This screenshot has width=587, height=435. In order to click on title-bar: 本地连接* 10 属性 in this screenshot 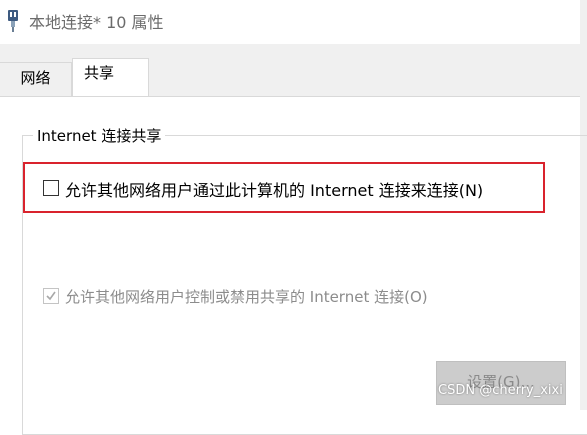, I will do `click(293, 22)`.